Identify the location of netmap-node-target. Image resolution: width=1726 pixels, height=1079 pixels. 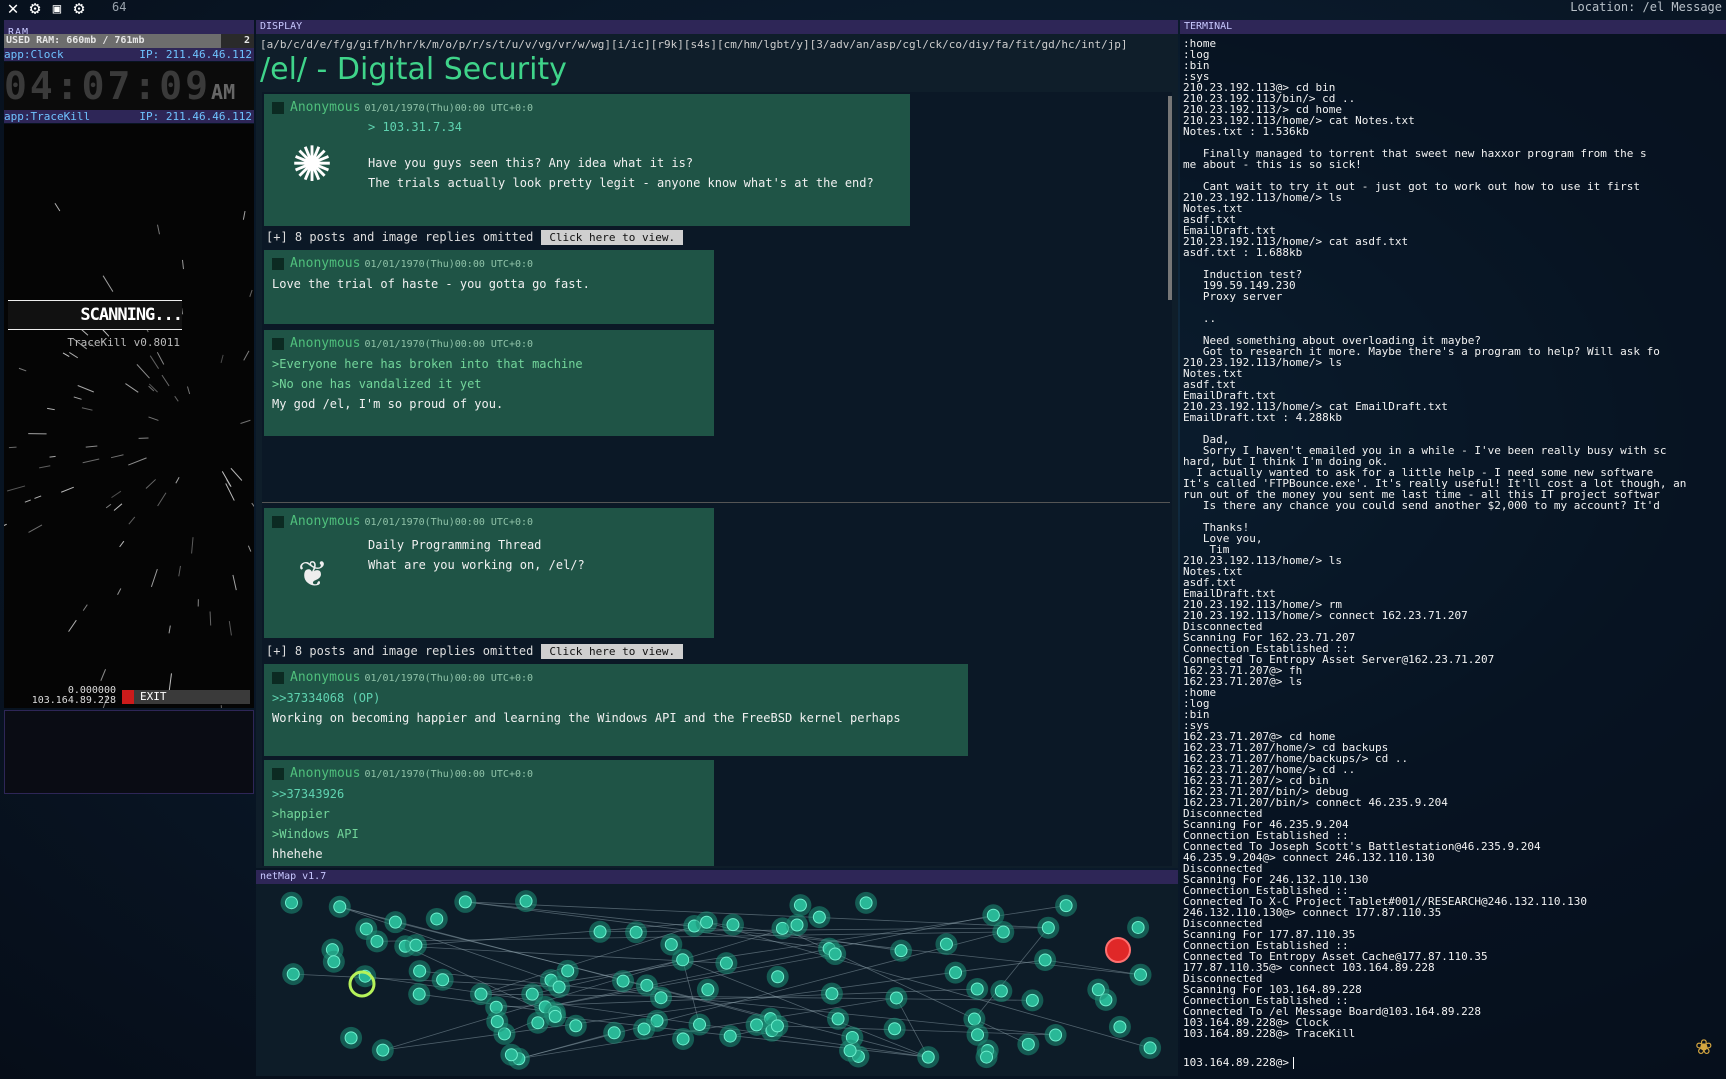
(1118, 950).